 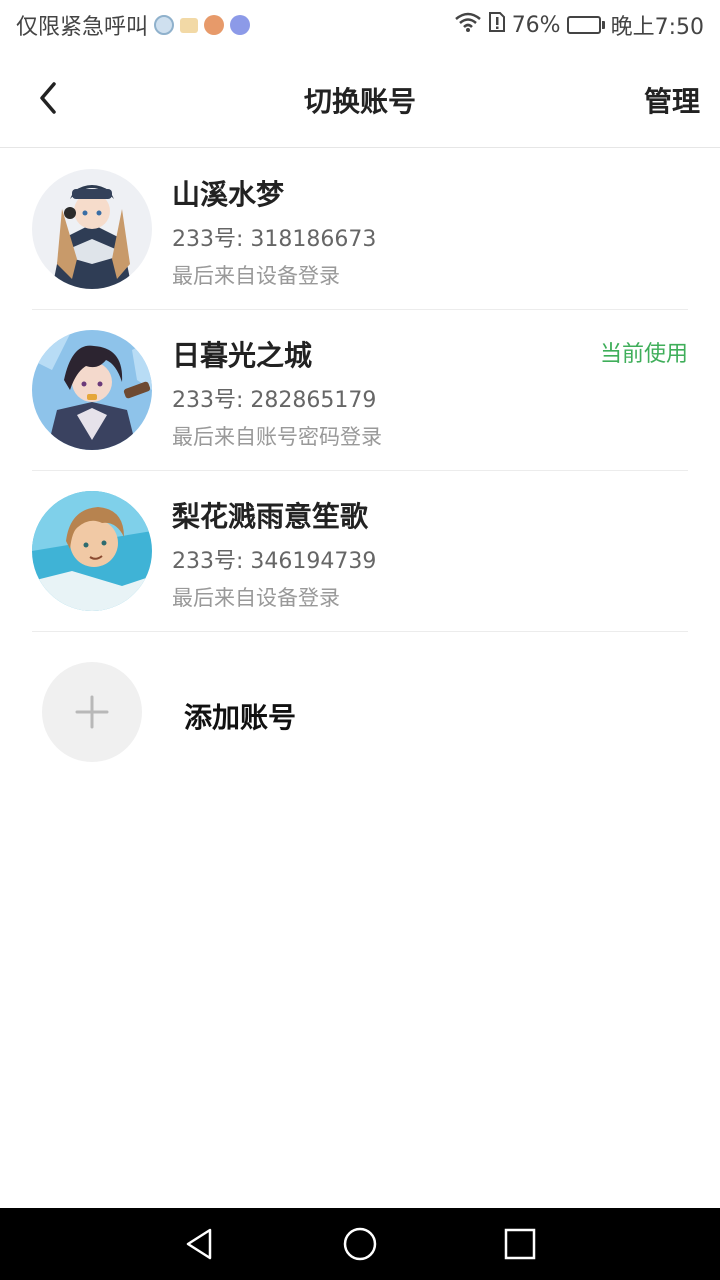 I want to click on nav-back-button, so click(x=200, y=1244).